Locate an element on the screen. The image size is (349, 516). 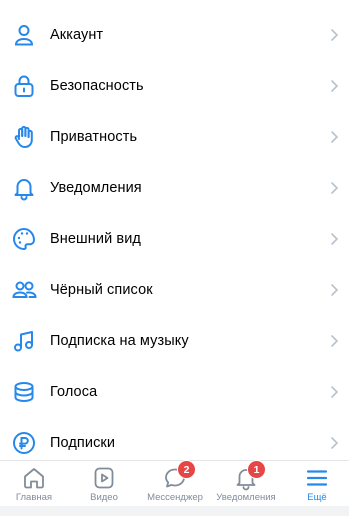
menu-item-security: Безопасность is located at coordinates (174, 85).